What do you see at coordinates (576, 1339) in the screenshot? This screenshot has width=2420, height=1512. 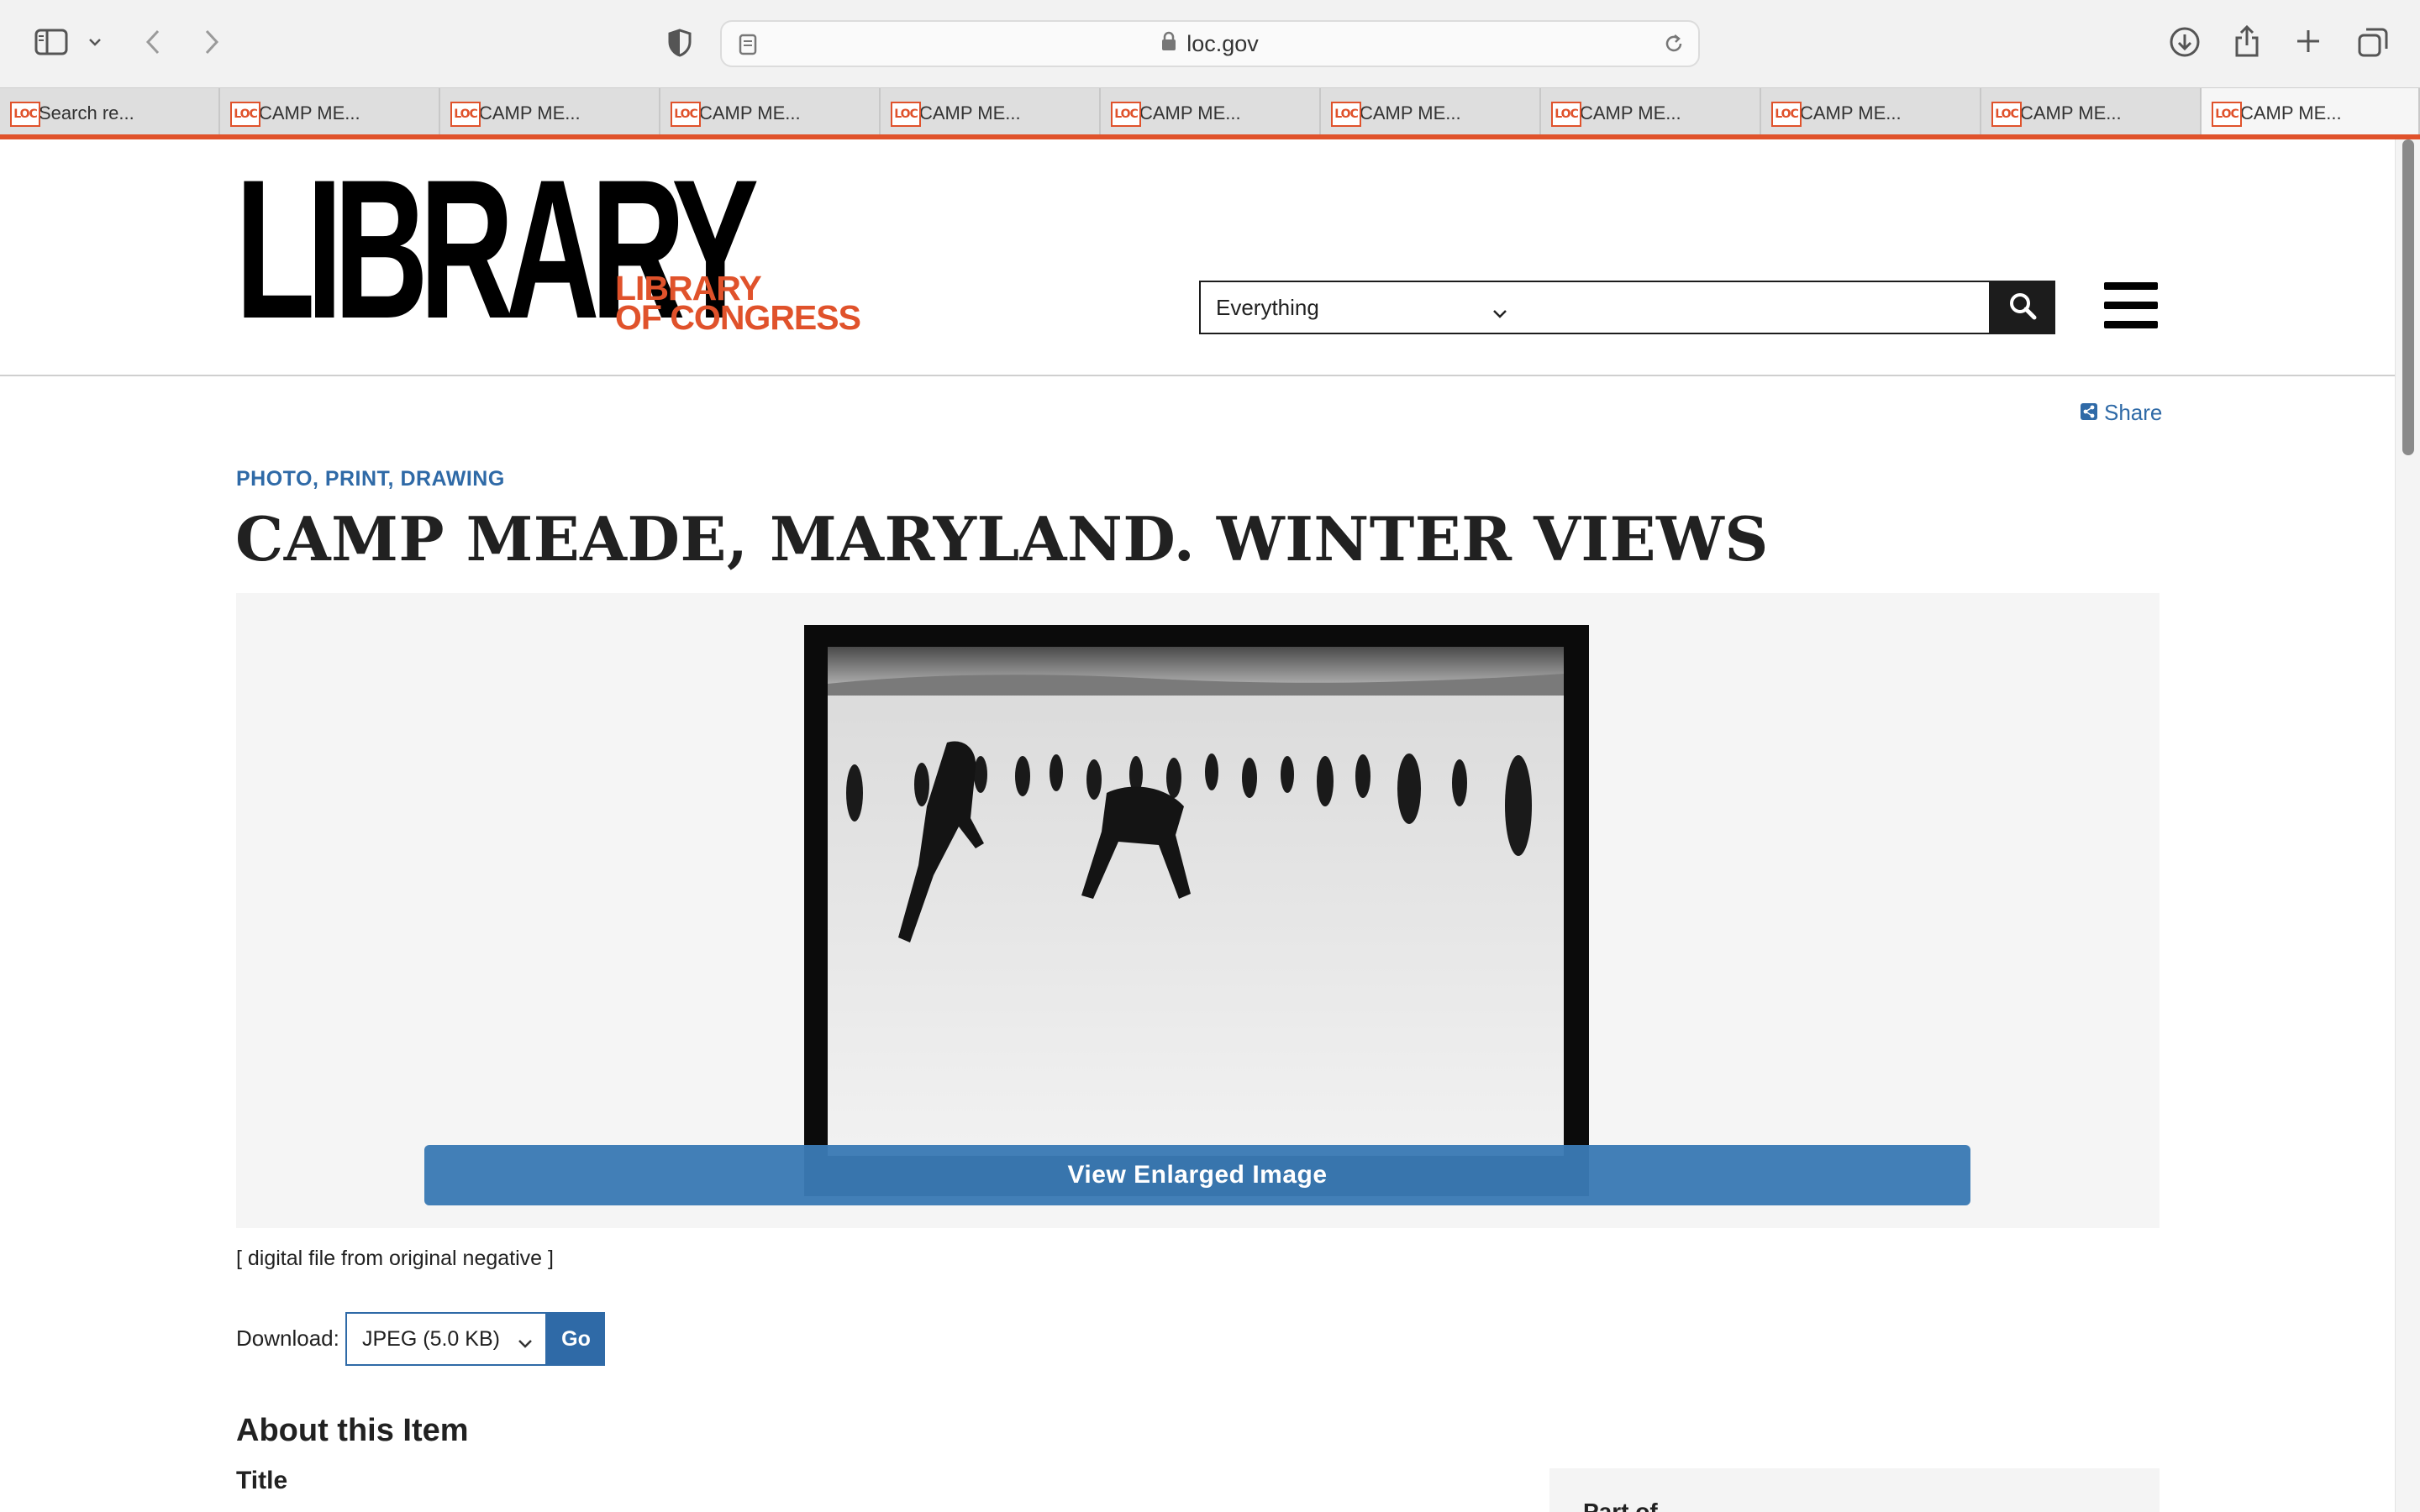 I see `download-go-button: Go` at bounding box center [576, 1339].